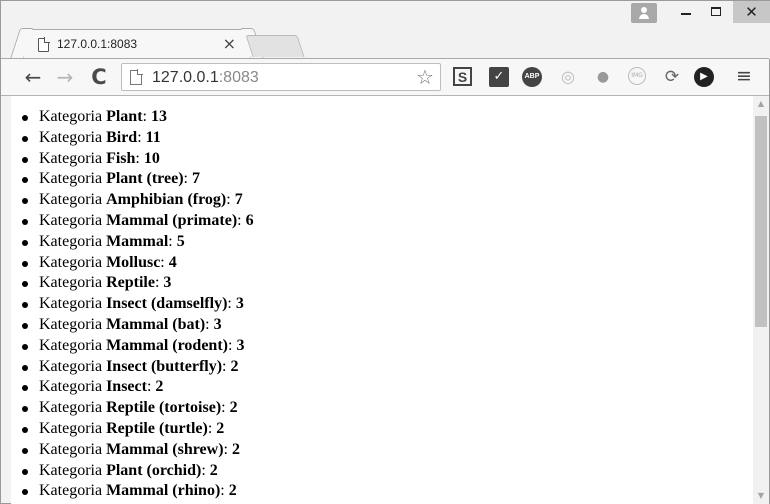 This screenshot has width=770, height=504. Describe the element at coordinates (167, 304) in the screenshot. I see `category-name: Insect (damselfly)` at that location.